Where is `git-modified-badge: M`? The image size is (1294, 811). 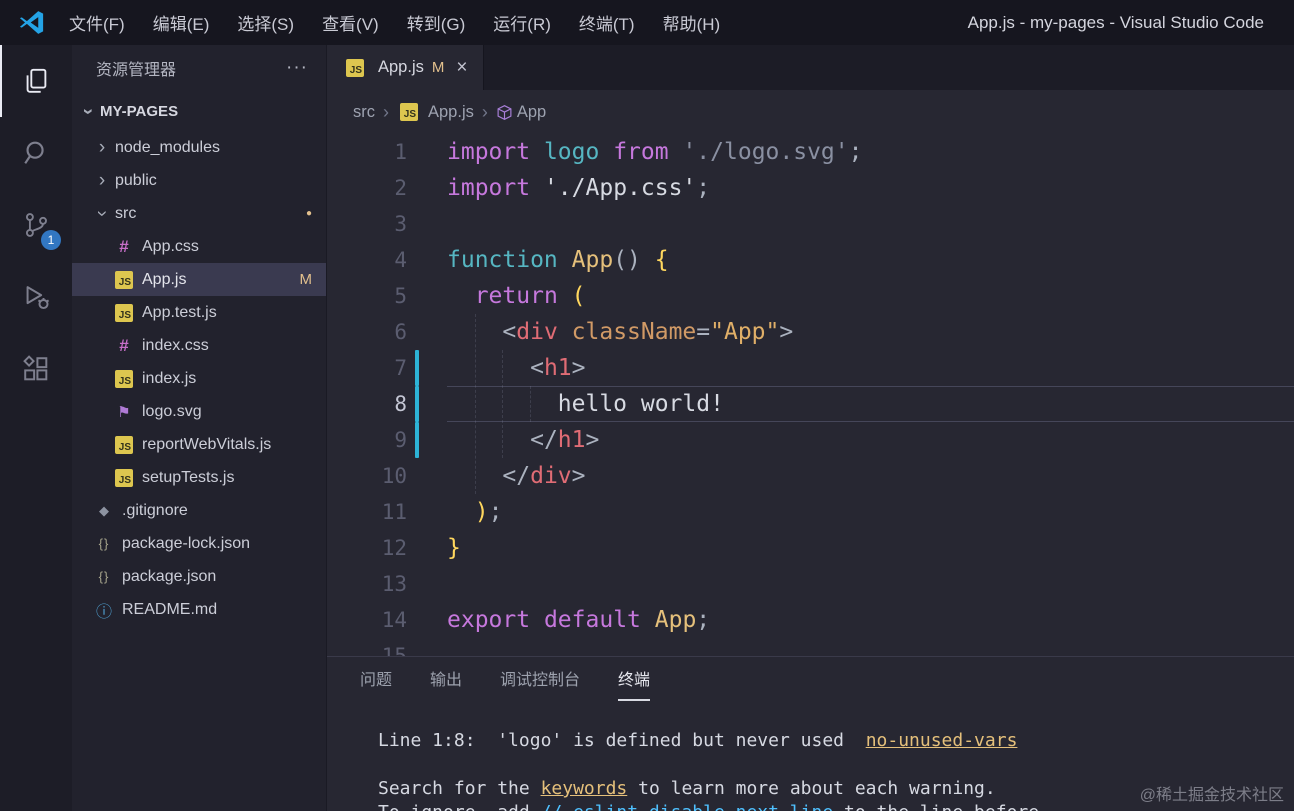 git-modified-badge: M is located at coordinates (306, 279).